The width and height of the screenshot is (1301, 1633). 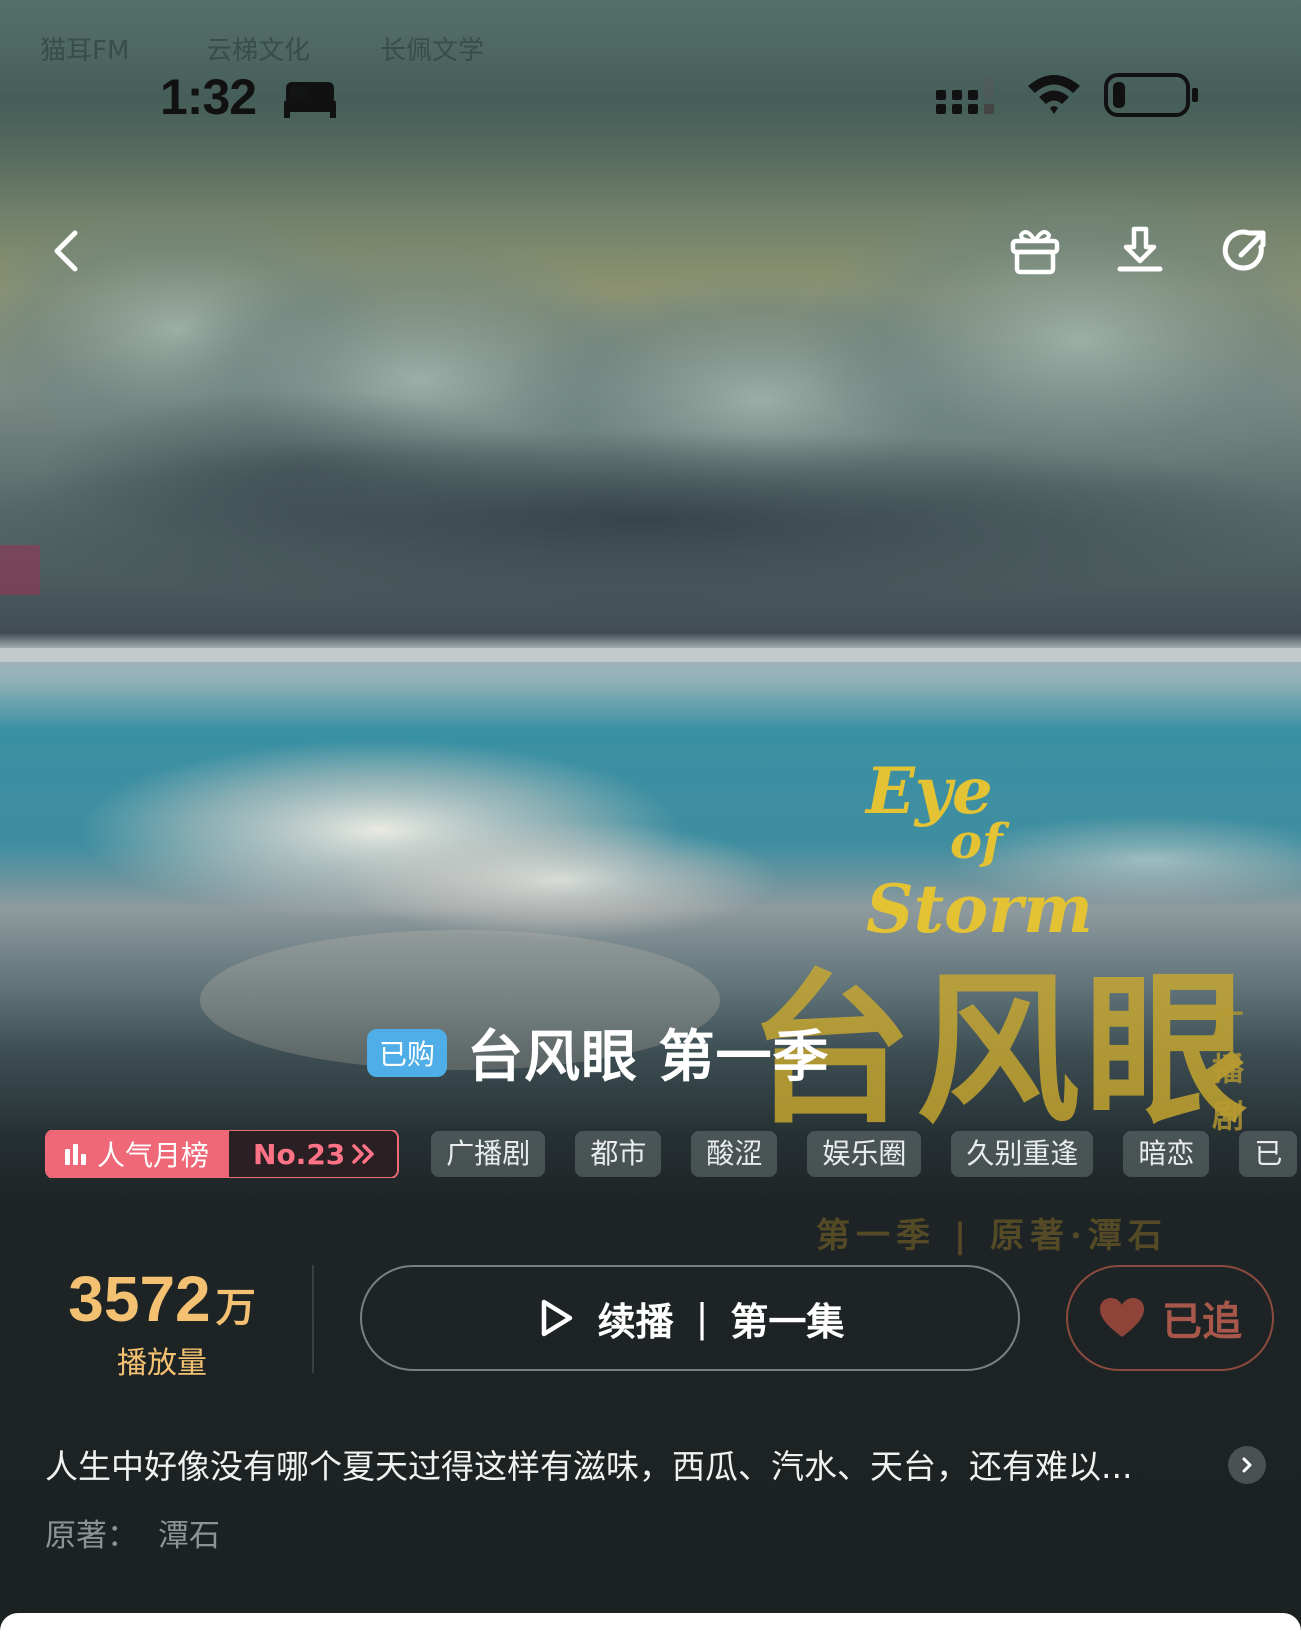 What do you see at coordinates (153, 1155) in the screenshot?
I see `ranking-label: 人气月榜` at bounding box center [153, 1155].